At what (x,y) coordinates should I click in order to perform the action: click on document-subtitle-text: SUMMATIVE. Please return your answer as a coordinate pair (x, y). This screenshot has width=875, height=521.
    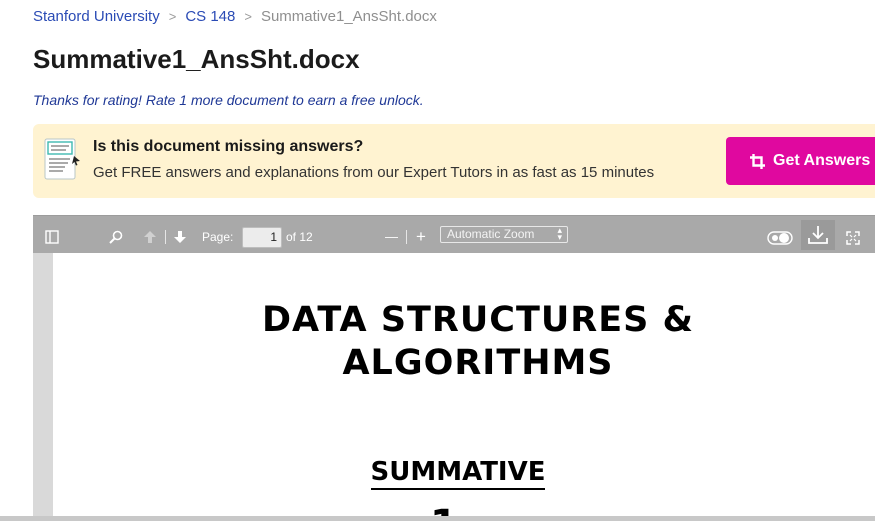
    Looking at the image, I should click on (458, 473).